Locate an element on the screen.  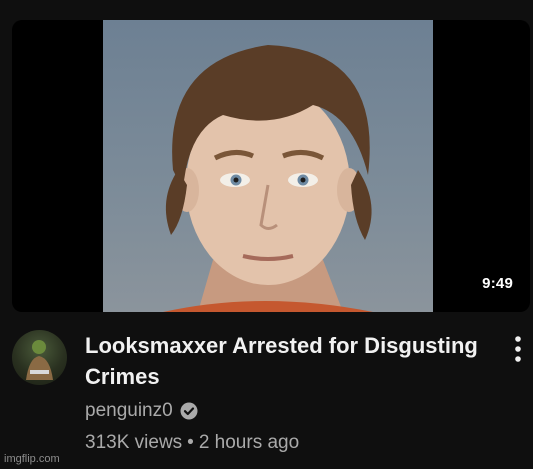
view-count: 313K views is located at coordinates (134, 442).